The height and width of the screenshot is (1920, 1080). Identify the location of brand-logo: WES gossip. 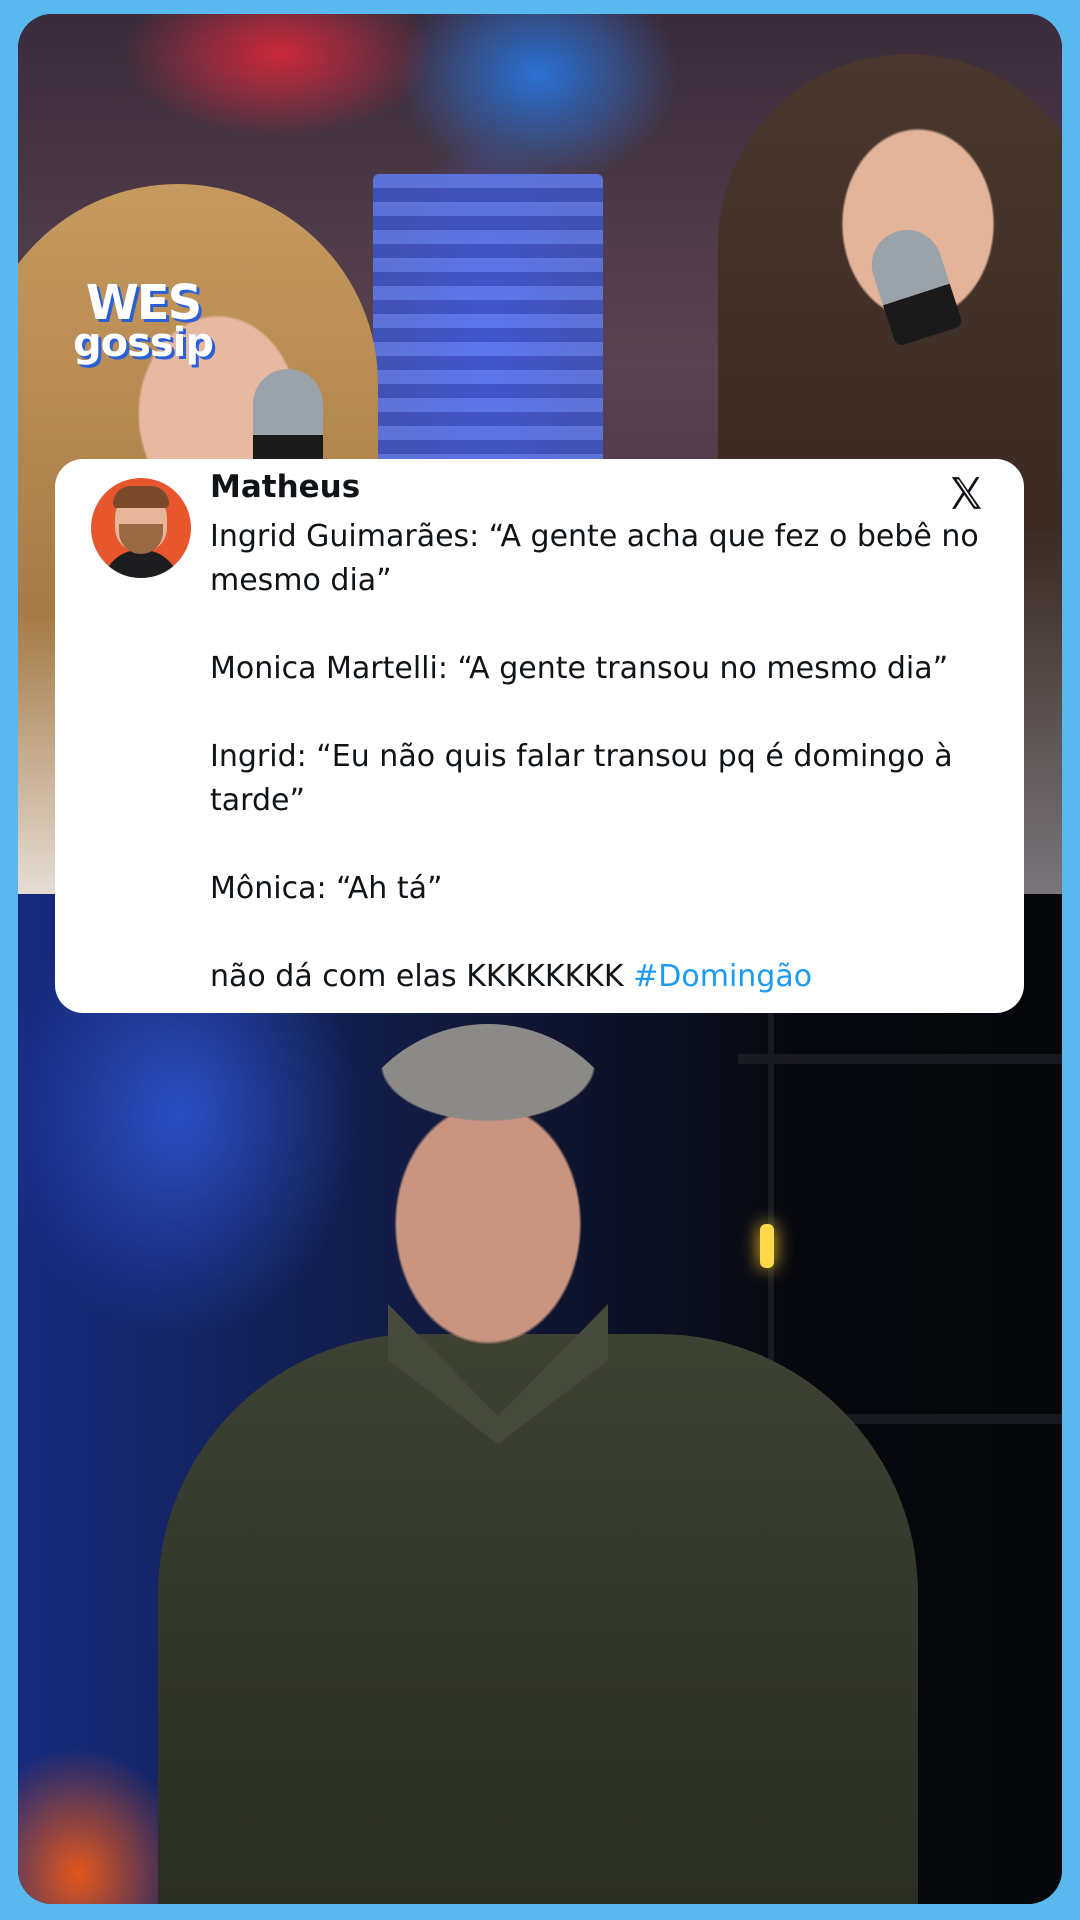
(143, 321).